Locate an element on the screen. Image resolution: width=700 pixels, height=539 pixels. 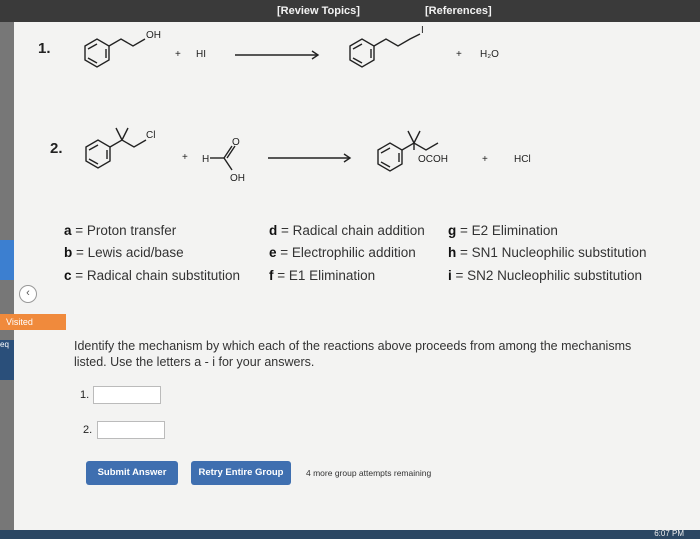
answer-2-label: 2. is located at coordinates (88, 430).